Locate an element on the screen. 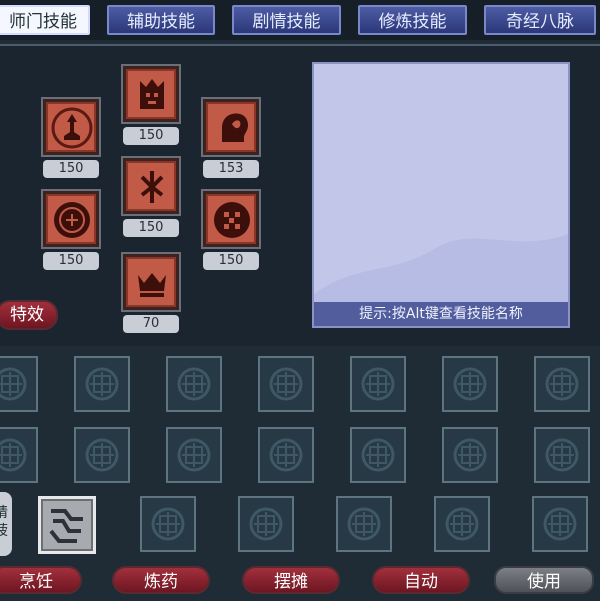 The height and width of the screenshot is (601, 600). skill-level-1: 150 is located at coordinates (71, 169).